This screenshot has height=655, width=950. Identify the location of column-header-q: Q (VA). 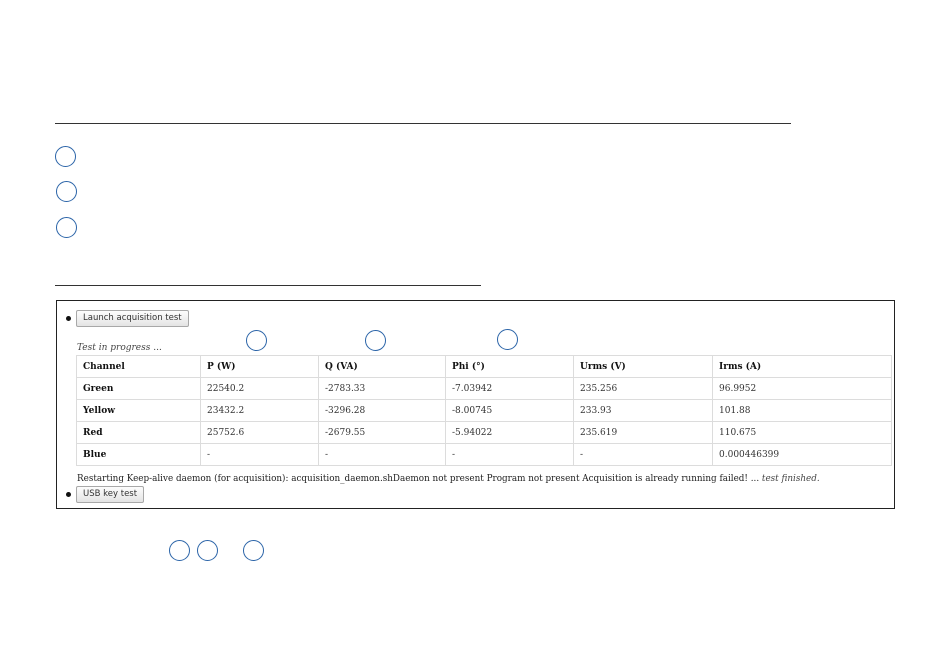
(382, 366).